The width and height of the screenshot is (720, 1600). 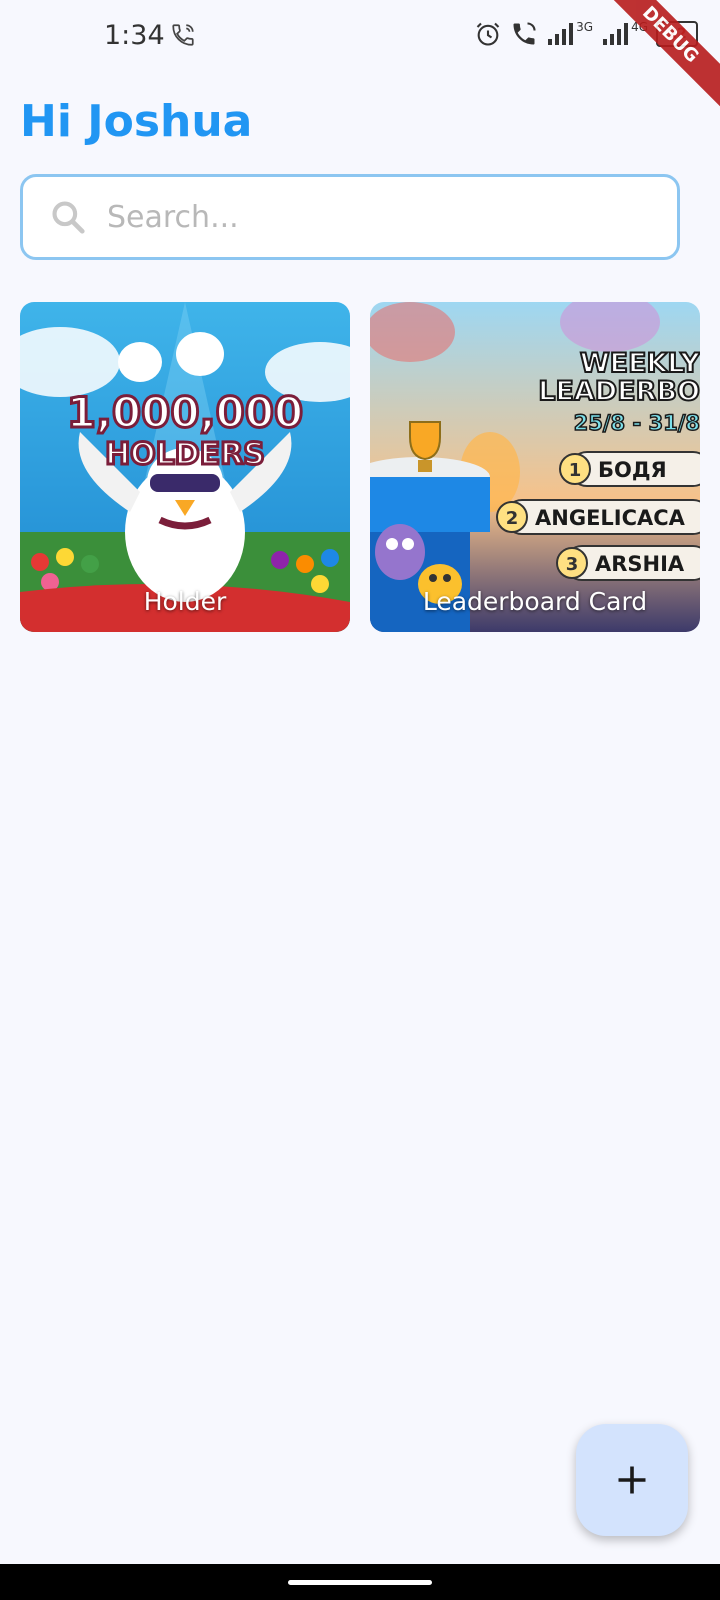 What do you see at coordinates (585, 27) in the screenshot?
I see `network-type-1: 3G` at bounding box center [585, 27].